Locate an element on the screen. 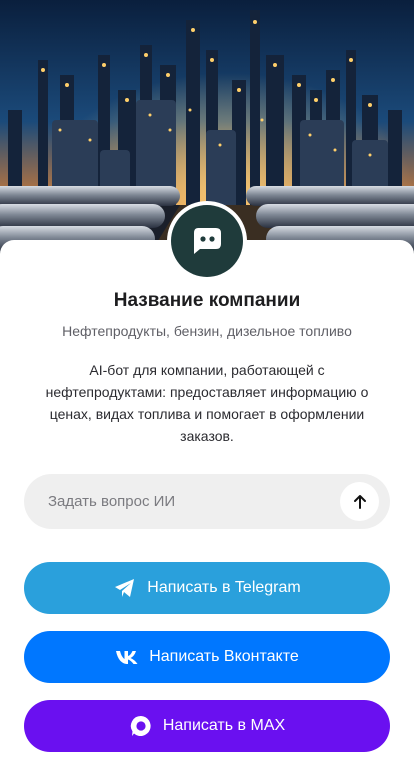 This screenshot has width=414, height=770. chat-bot-icon is located at coordinates (207, 241).